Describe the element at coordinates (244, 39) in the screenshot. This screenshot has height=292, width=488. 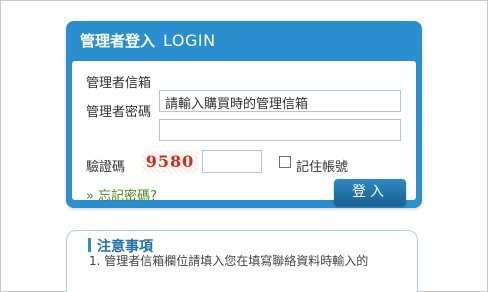
I see `login-panel-header: 管理者登入 LOGIN` at that location.